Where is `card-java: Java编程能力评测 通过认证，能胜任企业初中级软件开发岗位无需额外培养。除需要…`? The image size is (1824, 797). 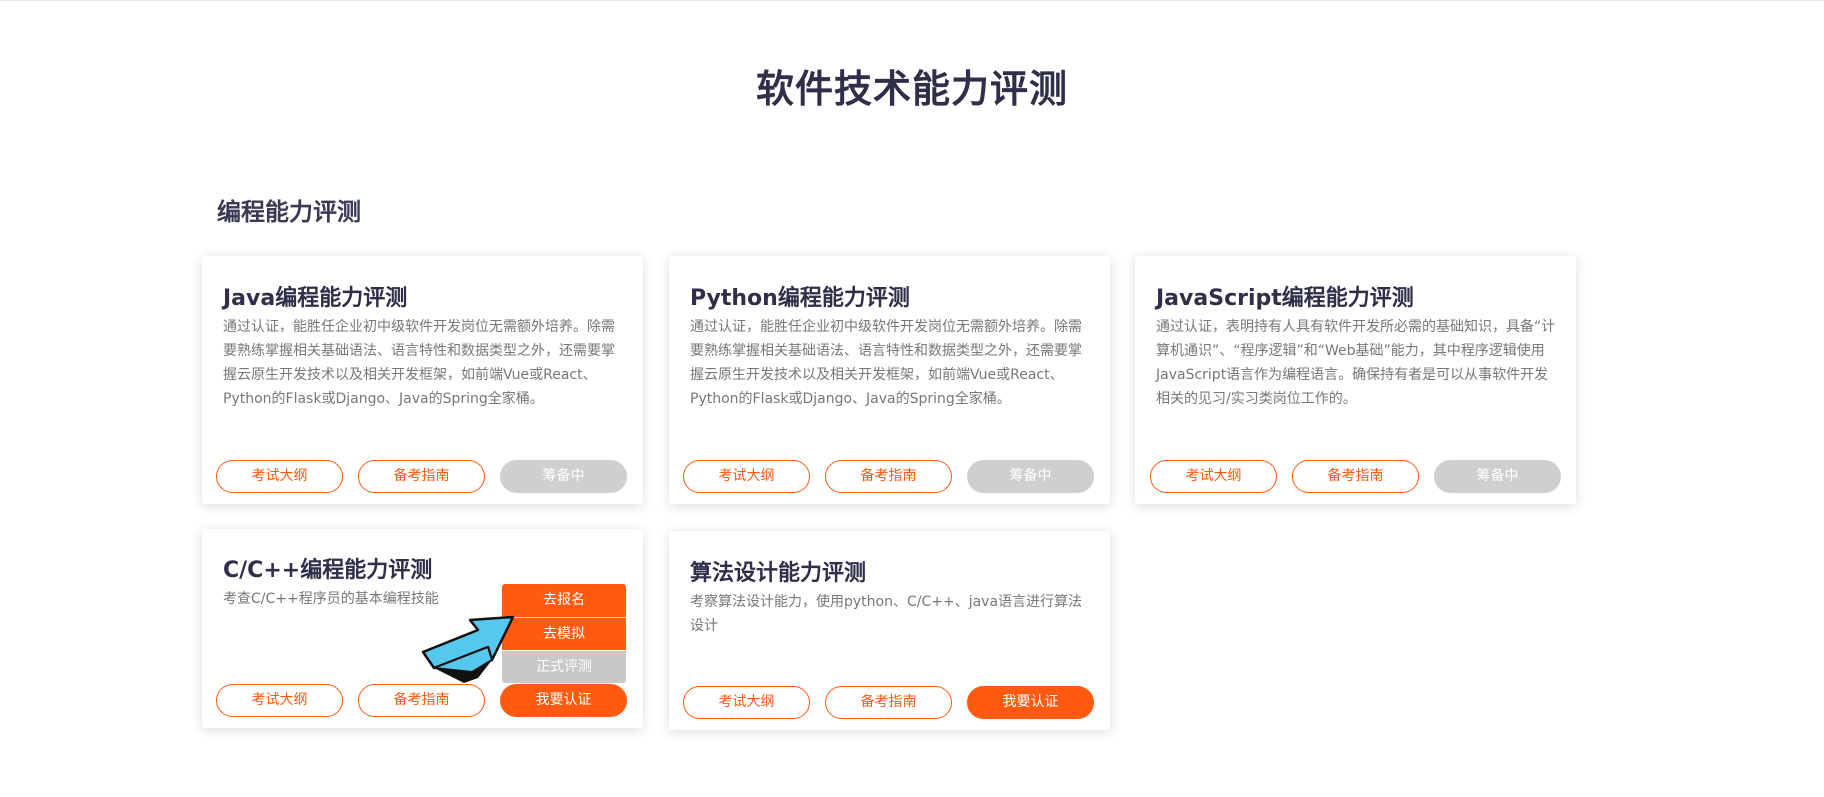
card-java: Java编程能力评测 通过认证，能胜任企业初中级软件开发岗位无需额外培养。除需要… is located at coordinates (422, 380).